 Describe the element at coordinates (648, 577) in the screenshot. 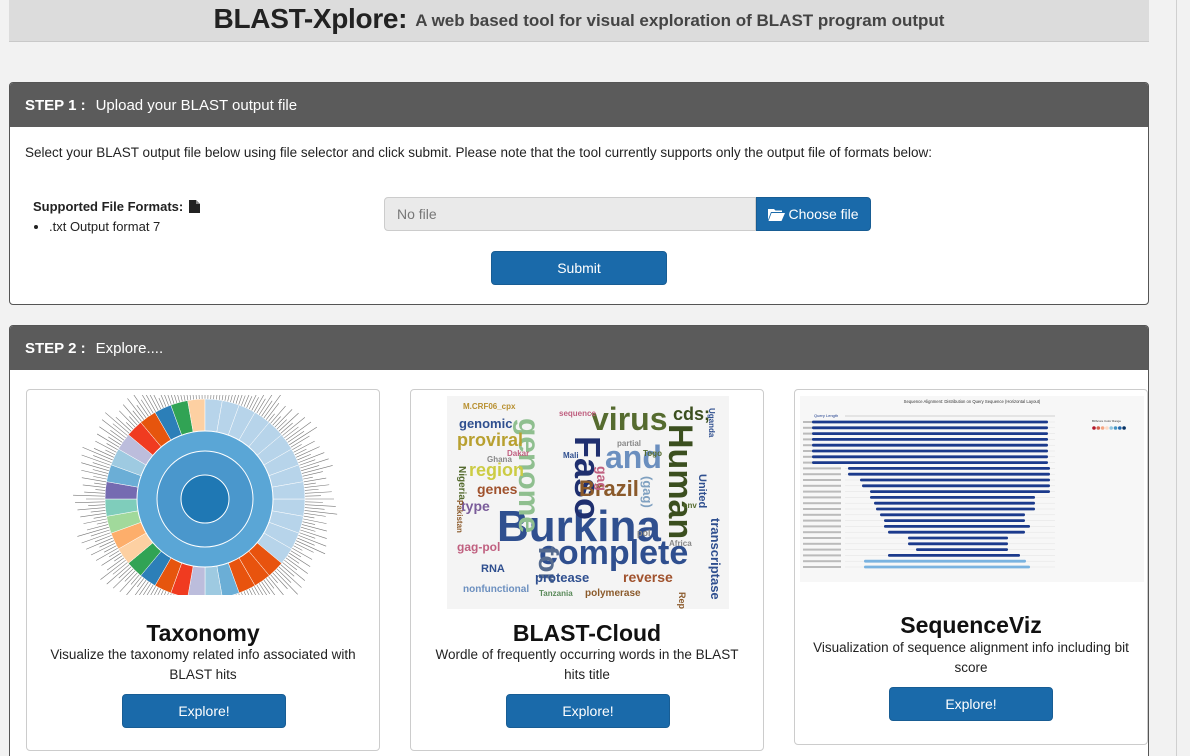

I see `wordcloud-word: reverse` at that location.